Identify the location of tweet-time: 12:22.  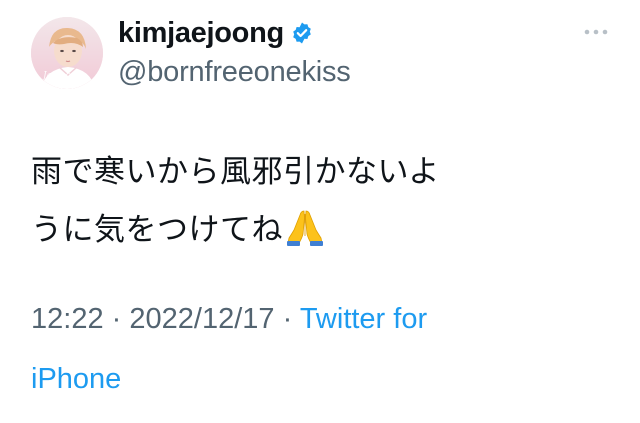
(67, 319).